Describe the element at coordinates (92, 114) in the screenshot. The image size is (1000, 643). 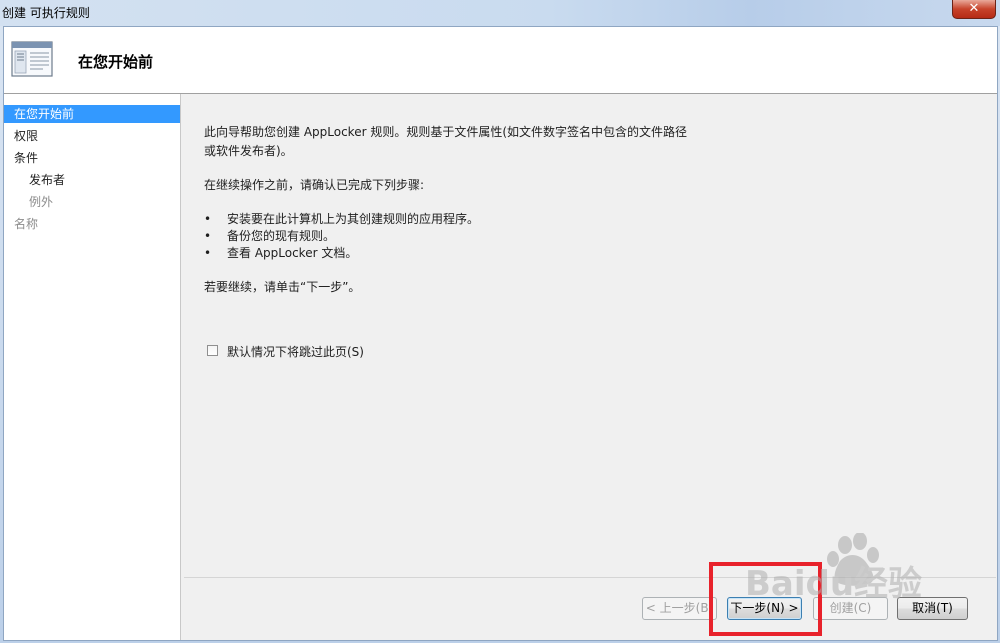
I see `sidebar-item-before-you-begin: 在您开始前` at that location.